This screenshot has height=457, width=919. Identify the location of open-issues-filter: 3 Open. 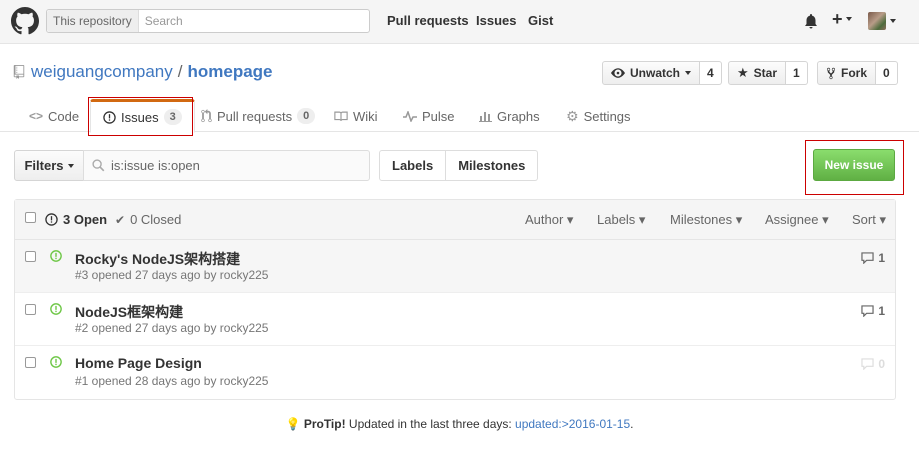
(76, 219).